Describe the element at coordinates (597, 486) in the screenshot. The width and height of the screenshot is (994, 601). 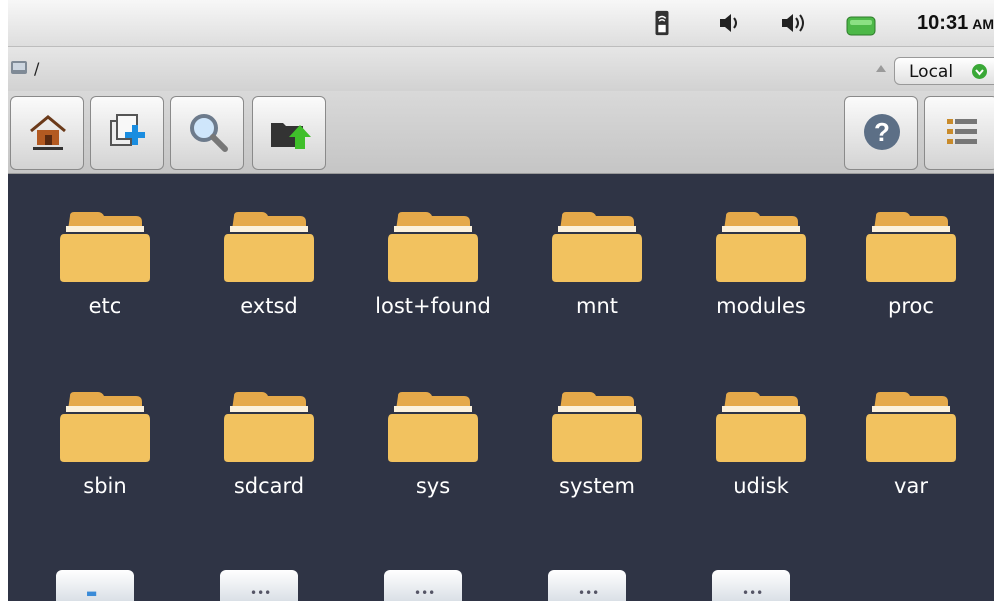
I see `folder-label: system` at that location.